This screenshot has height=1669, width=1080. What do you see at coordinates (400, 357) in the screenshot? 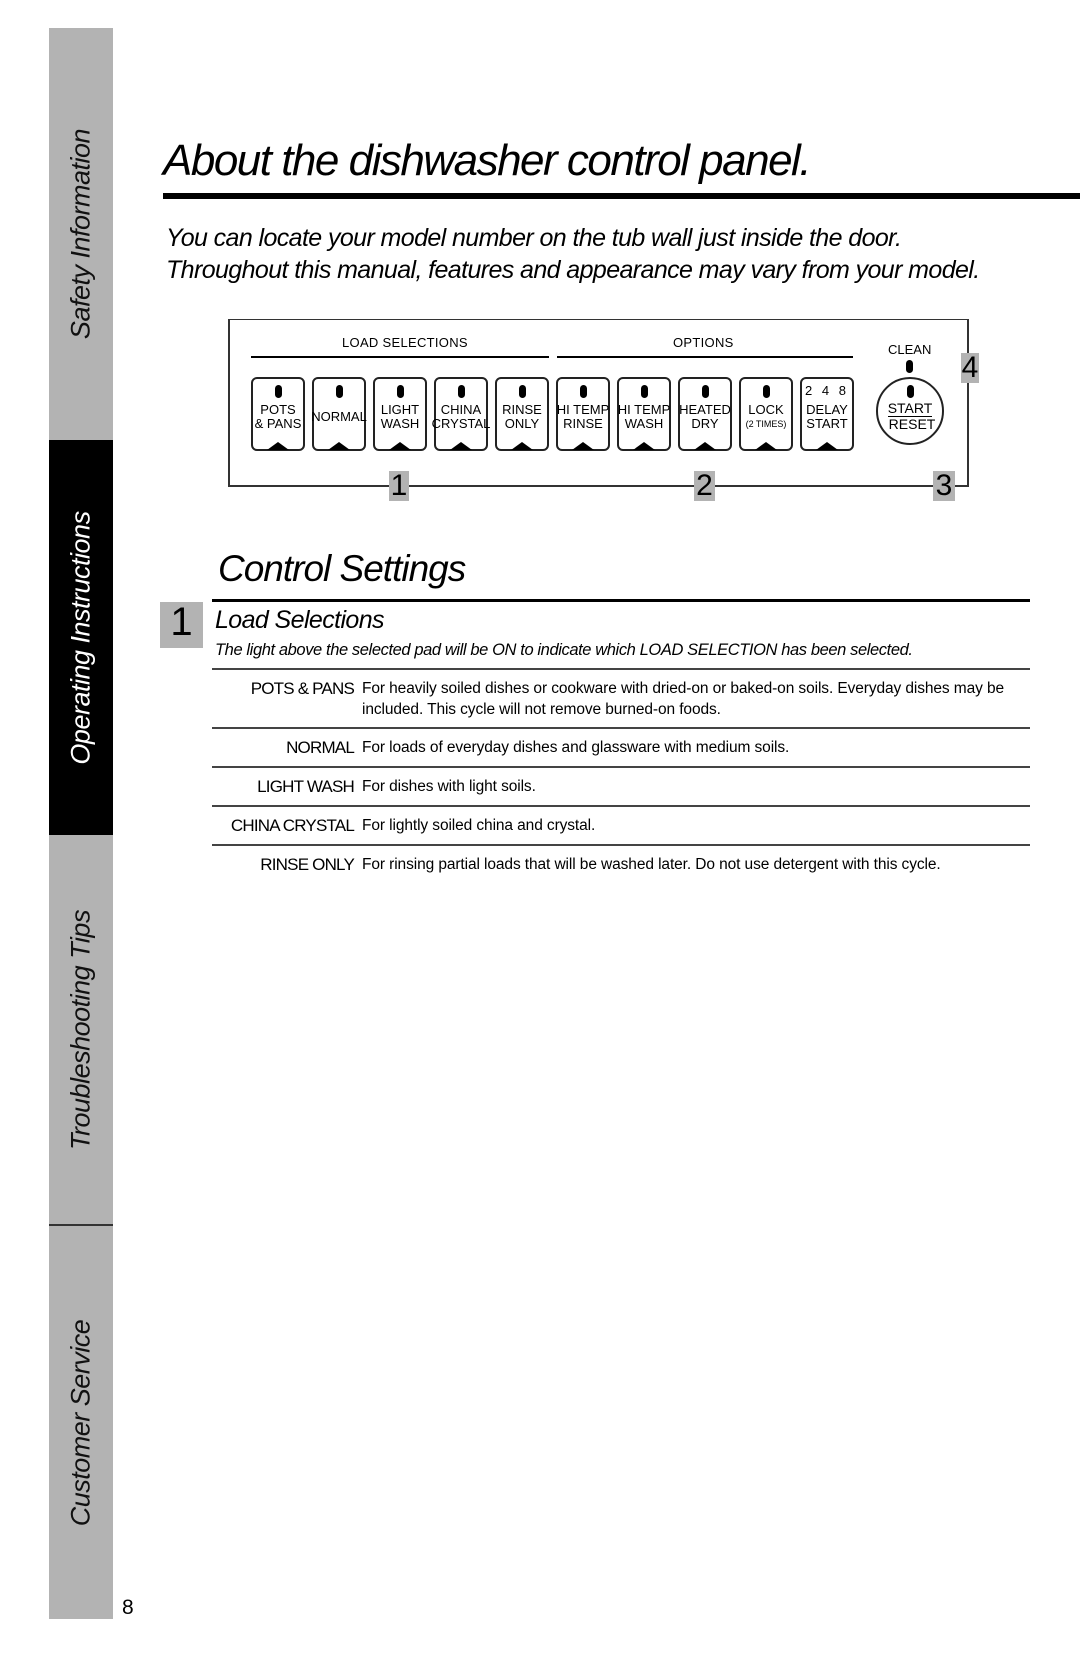
I see `load-selections-rule` at bounding box center [400, 357].